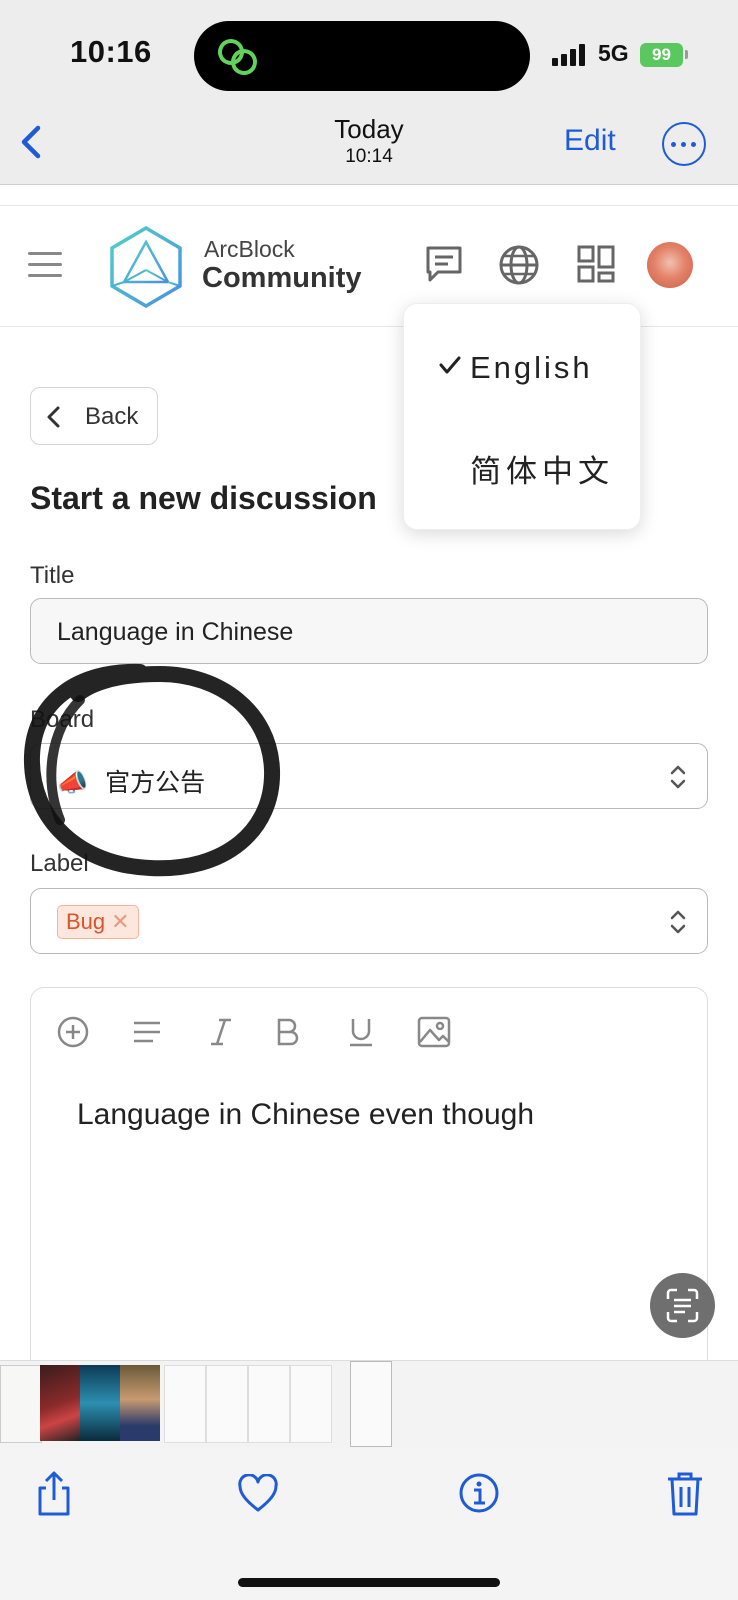  Describe the element at coordinates (479, 1493) in the screenshot. I see `info-icon` at that location.